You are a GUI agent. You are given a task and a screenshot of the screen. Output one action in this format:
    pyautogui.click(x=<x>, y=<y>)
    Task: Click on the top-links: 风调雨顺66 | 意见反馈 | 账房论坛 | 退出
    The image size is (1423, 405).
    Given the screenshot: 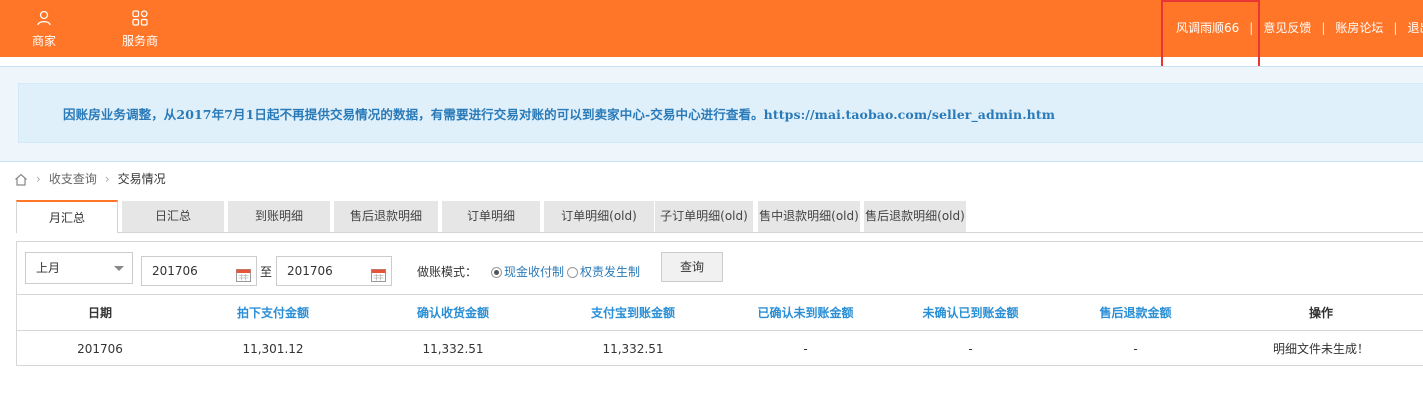 What is the action you would take?
    pyautogui.click(x=1299, y=28)
    